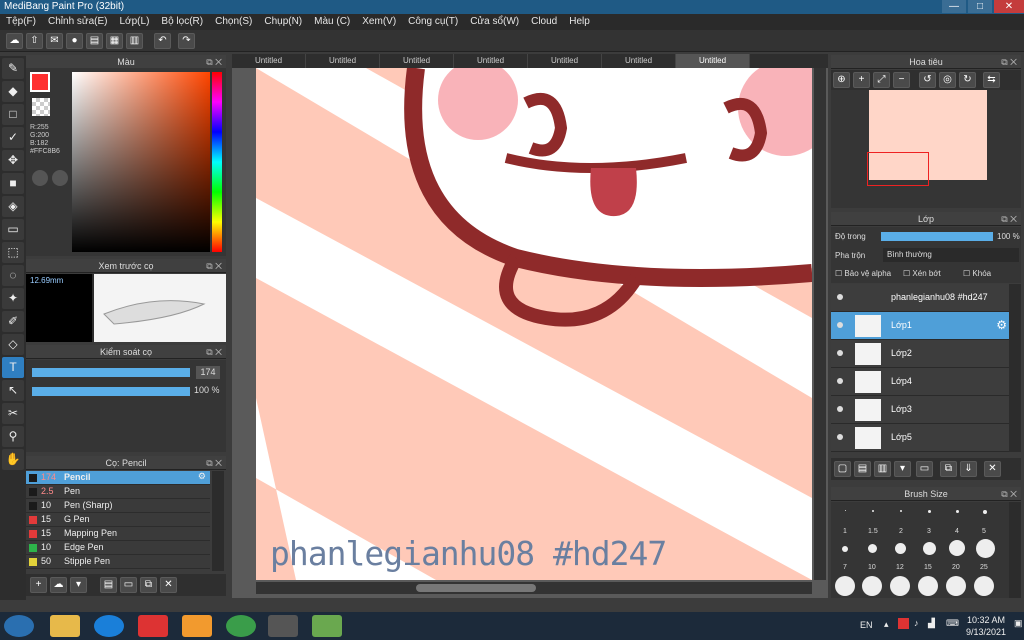  I want to click on grid-icon: ▦, so click(114, 41).